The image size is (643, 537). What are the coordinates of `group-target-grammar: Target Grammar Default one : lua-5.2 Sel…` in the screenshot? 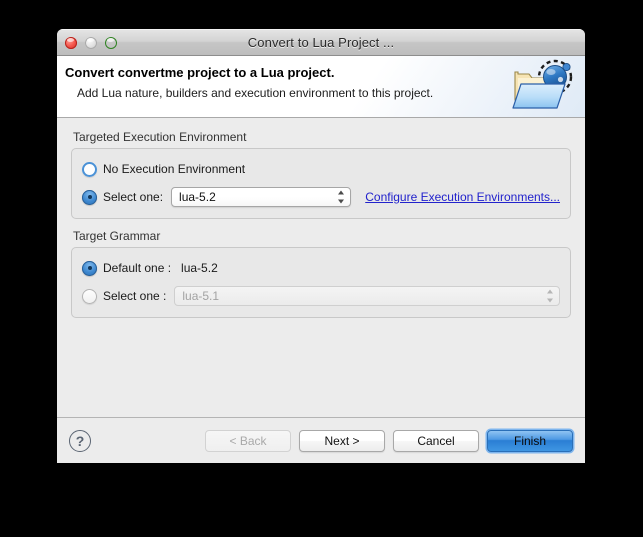 It's located at (321, 273).